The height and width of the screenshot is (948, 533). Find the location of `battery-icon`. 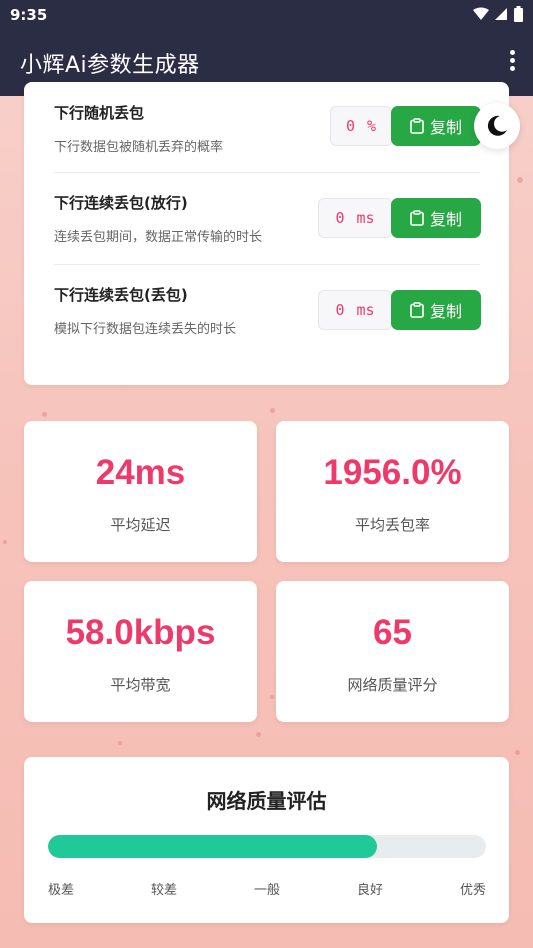

battery-icon is located at coordinates (518, 14).